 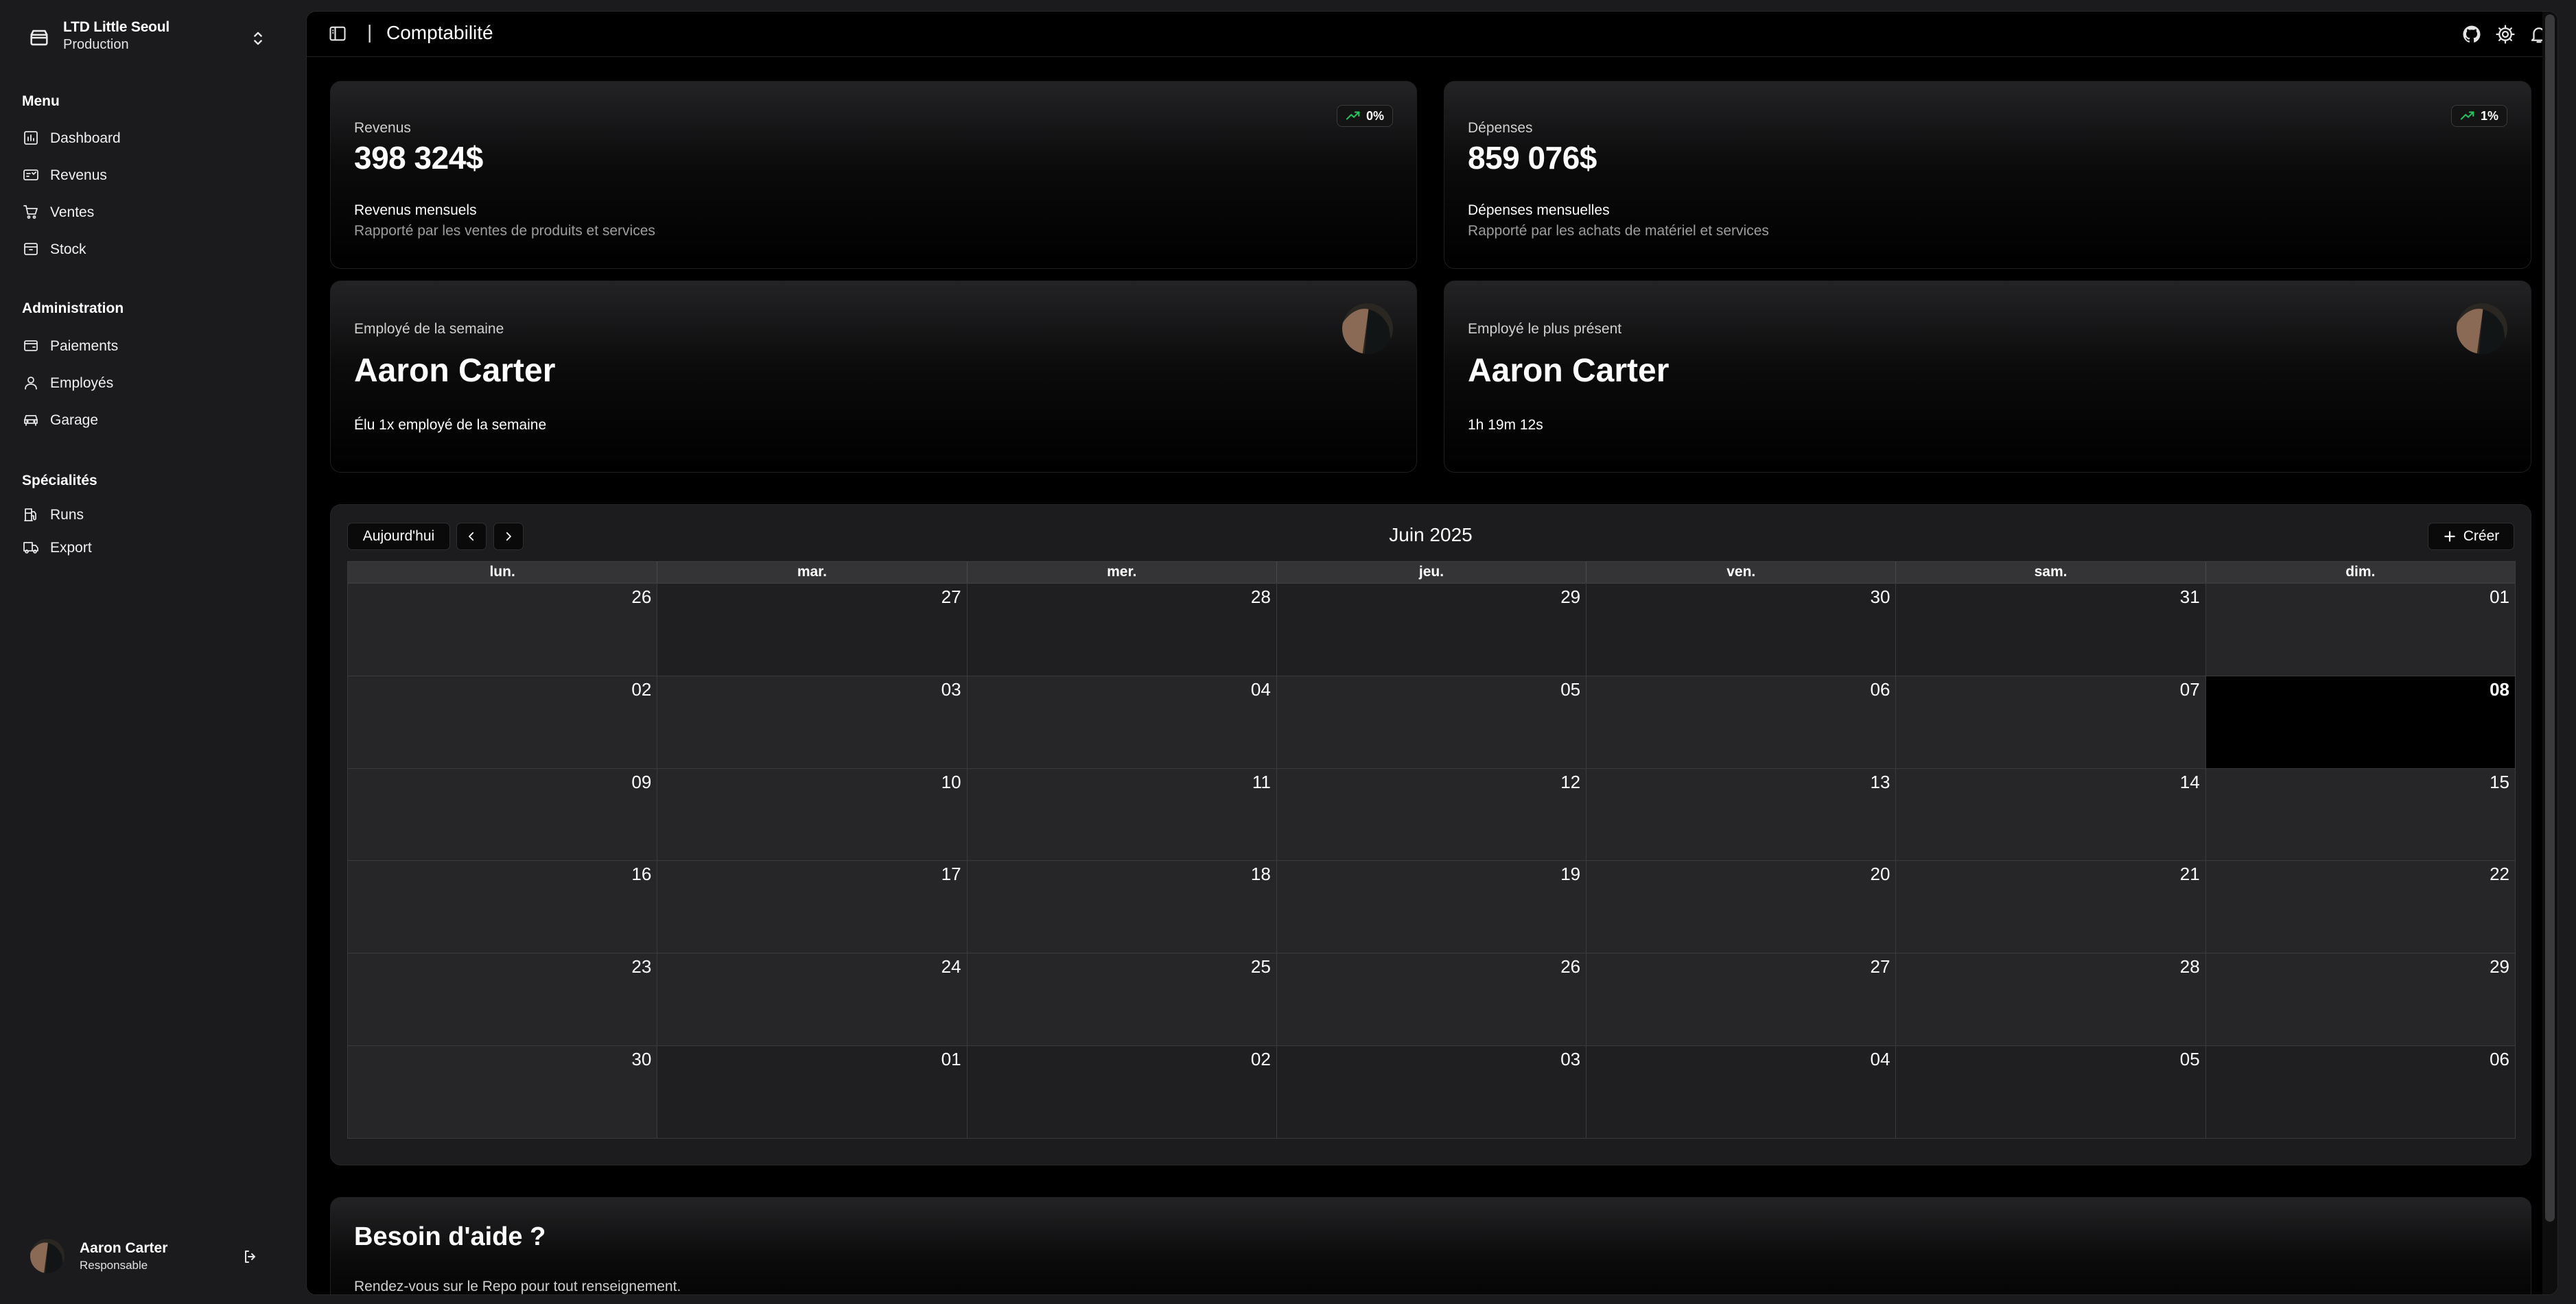 What do you see at coordinates (2189, 596) in the screenshot?
I see `day-number: 31` at bounding box center [2189, 596].